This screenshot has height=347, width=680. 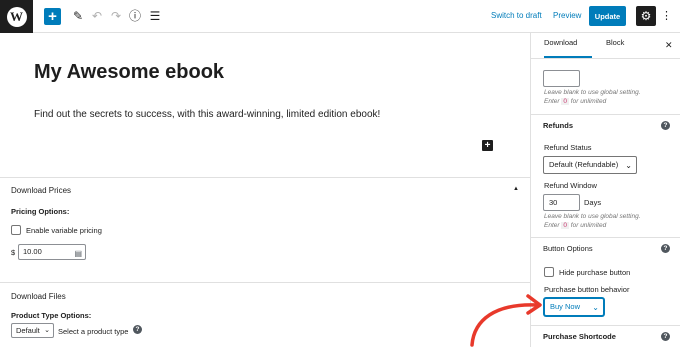 What do you see at coordinates (561, 202) in the screenshot?
I see `refund-window-input: 30` at bounding box center [561, 202].